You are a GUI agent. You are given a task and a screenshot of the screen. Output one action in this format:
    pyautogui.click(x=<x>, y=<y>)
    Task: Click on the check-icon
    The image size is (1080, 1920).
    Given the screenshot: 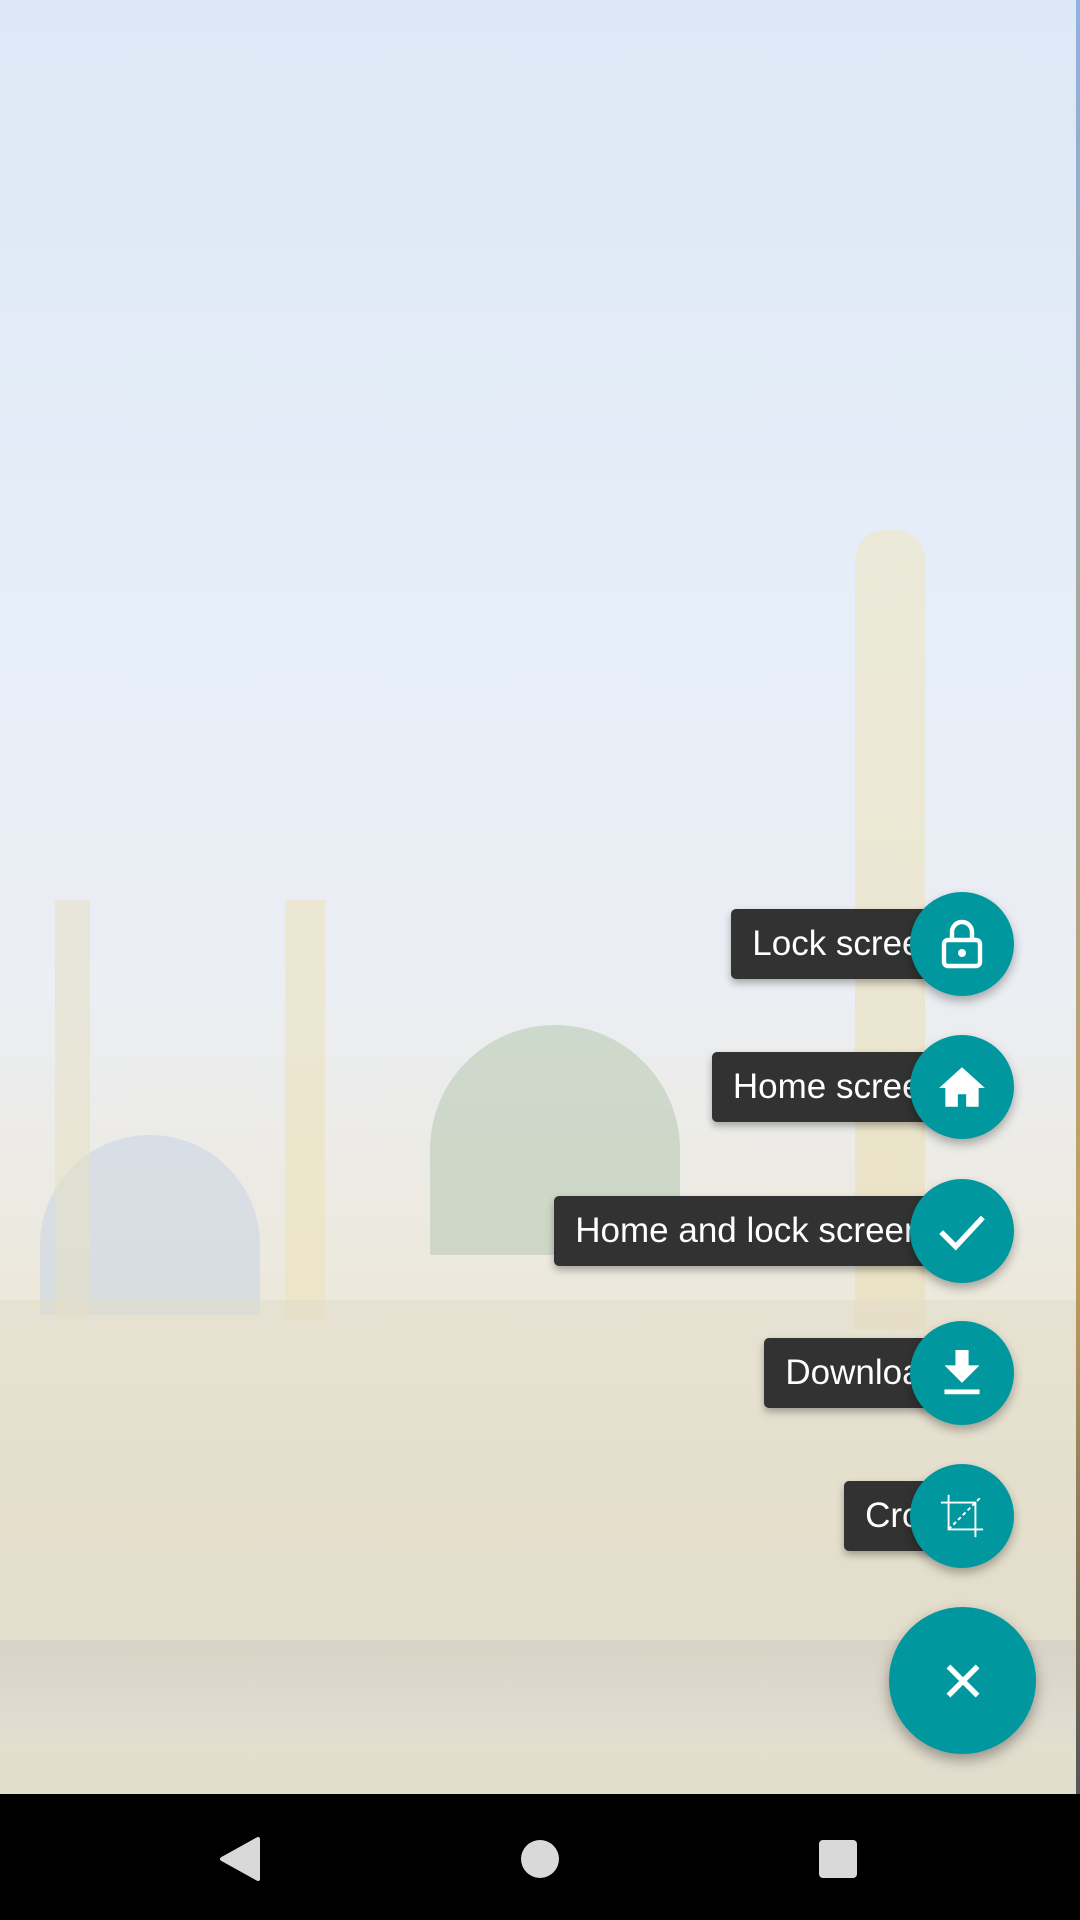 What is the action you would take?
    pyautogui.click(x=962, y=1233)
    